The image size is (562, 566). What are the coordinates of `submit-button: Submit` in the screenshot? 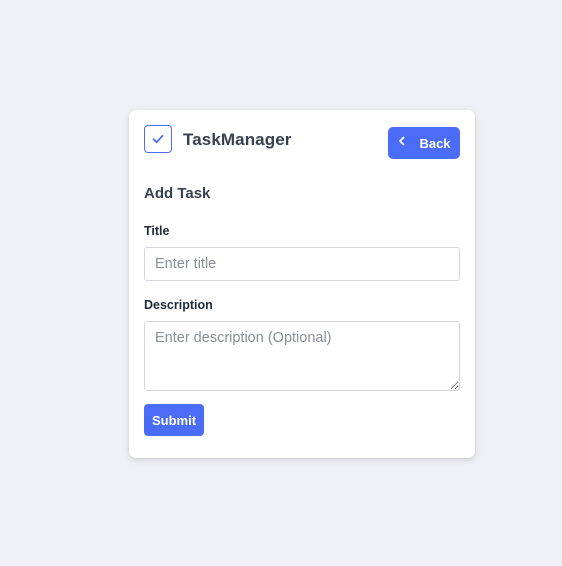 It's located at (174, 420).